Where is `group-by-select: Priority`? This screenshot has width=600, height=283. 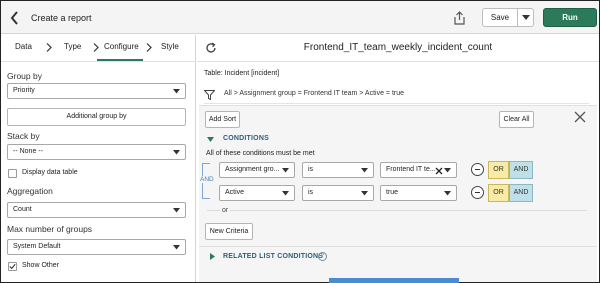
group-by-select: Priority is located at coordinates (96, 91).